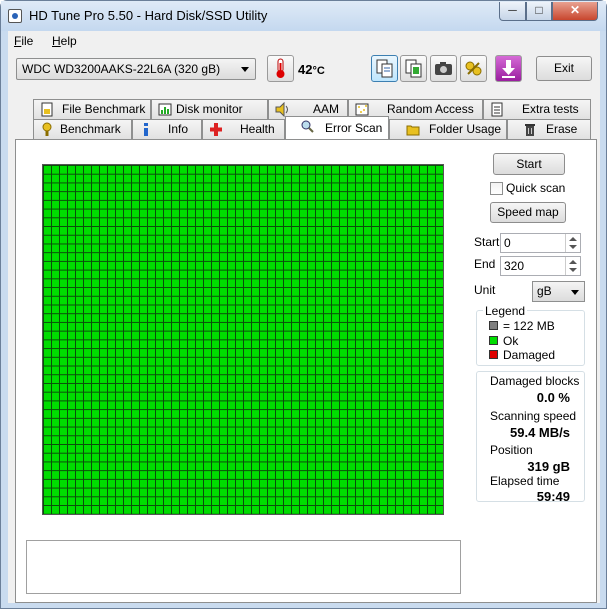  Describe the element at coordinates (514, 266) in the screenshot. I see `end-field-value: 320` at that location.